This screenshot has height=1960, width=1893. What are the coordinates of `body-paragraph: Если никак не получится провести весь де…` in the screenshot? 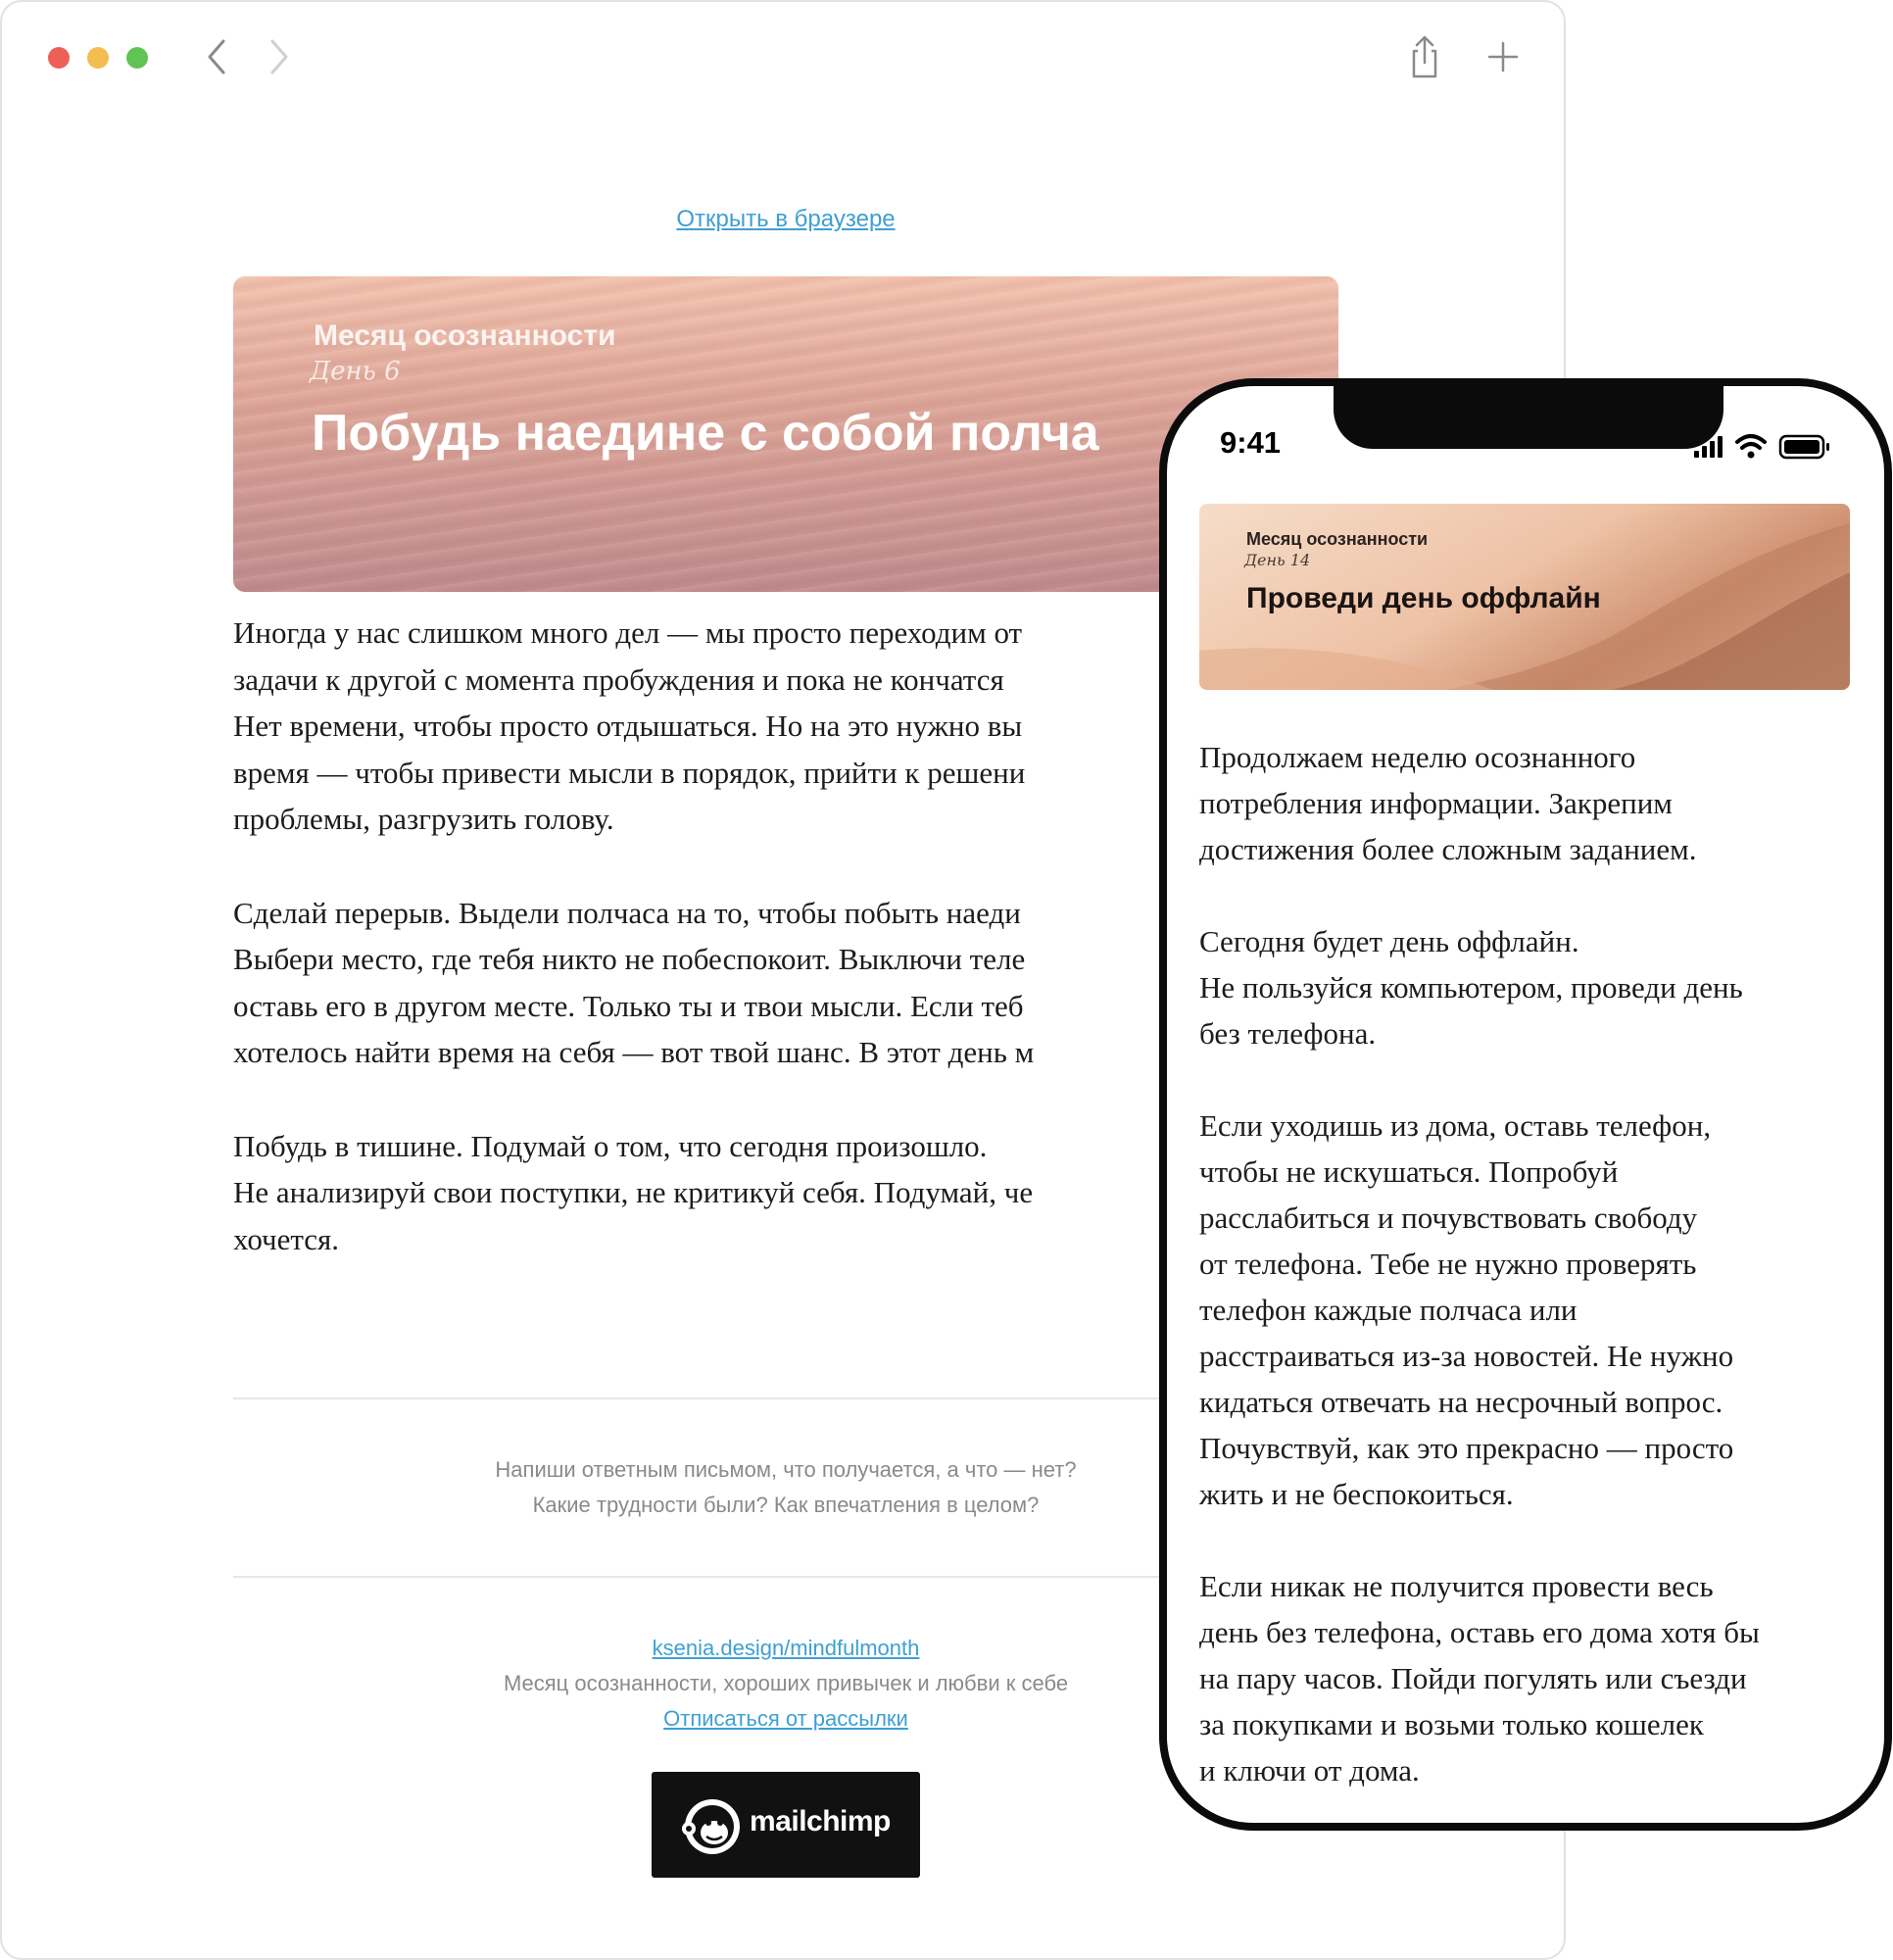 It's located at (1524, 1678).